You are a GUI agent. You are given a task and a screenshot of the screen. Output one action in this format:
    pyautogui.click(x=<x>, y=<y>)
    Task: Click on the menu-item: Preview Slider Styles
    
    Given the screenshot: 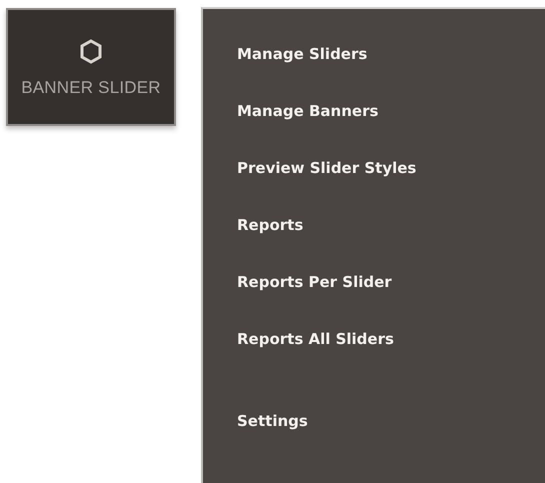 What is the action you would take?
    pyautogui.click(x=326, y=168)
    